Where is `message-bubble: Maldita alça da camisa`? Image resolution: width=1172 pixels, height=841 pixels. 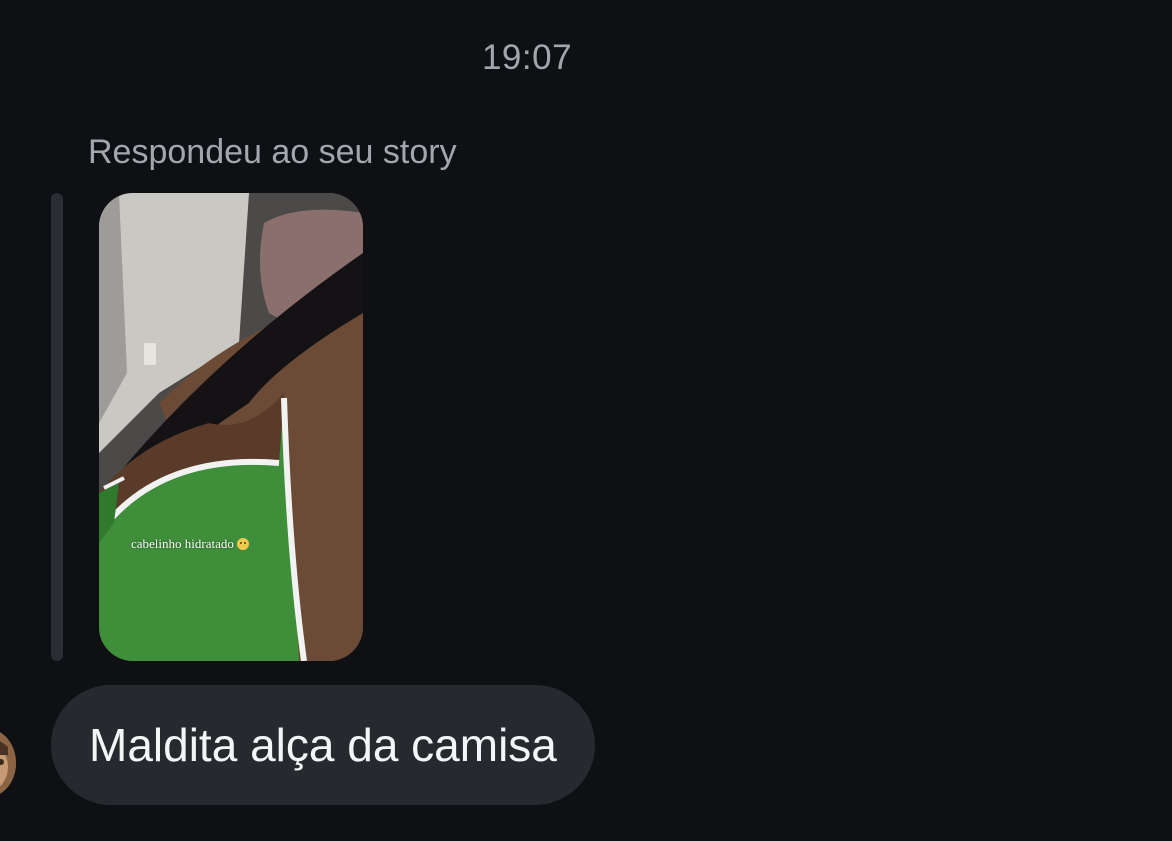 message-bubble: Maldita alça da camisa is located at coordinates (323, 745).